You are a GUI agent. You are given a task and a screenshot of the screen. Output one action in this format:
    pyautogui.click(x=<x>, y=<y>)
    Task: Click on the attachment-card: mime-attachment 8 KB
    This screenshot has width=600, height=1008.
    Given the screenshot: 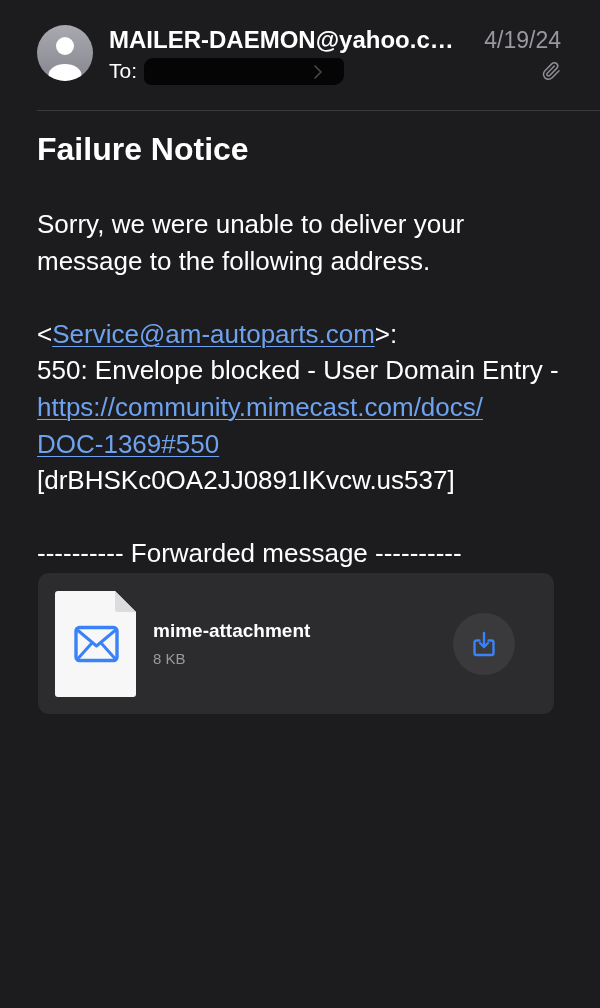 What is the action you would take?
    pyautogui.click(x=296, y=644)
    